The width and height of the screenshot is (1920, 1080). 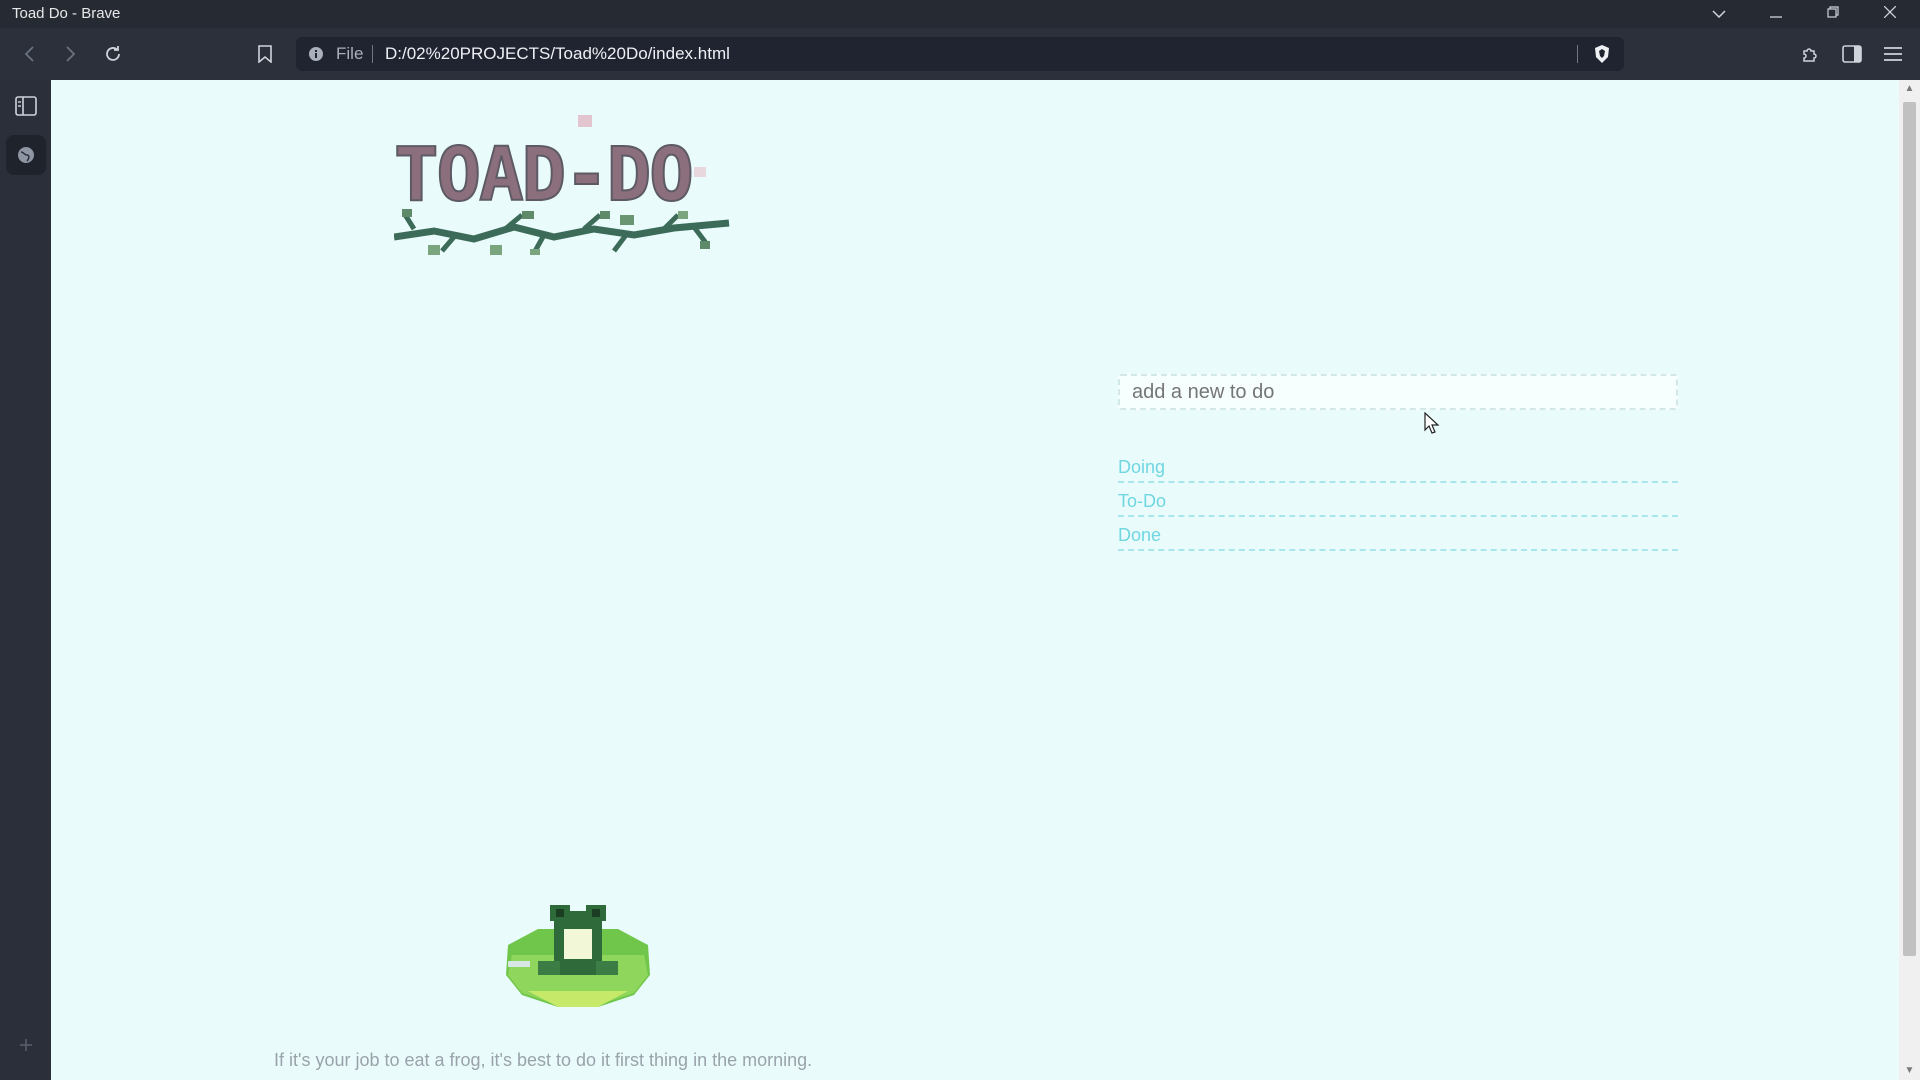 I want to click on url-separator, so click(x=372, y=54).